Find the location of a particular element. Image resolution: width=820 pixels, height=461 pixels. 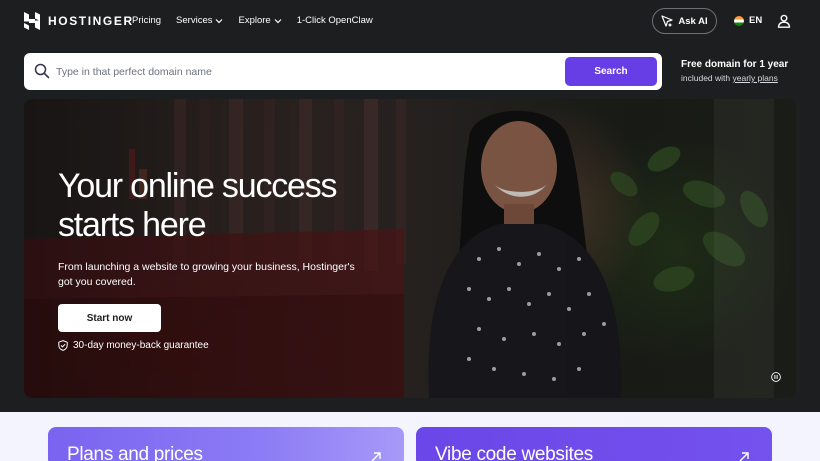

nav-item-label: Explore is located at coordinates (254, 20).